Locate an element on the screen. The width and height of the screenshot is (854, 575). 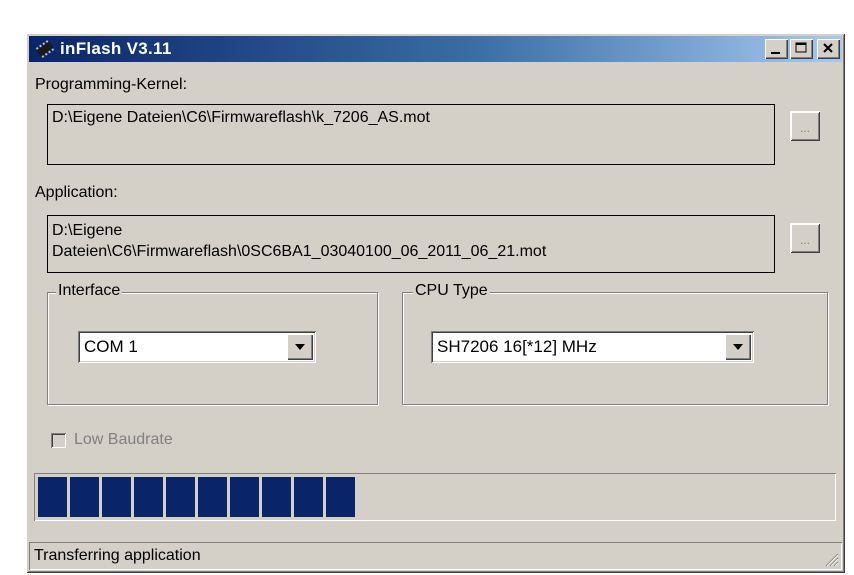
close-button is located at coordinates (828, 49).